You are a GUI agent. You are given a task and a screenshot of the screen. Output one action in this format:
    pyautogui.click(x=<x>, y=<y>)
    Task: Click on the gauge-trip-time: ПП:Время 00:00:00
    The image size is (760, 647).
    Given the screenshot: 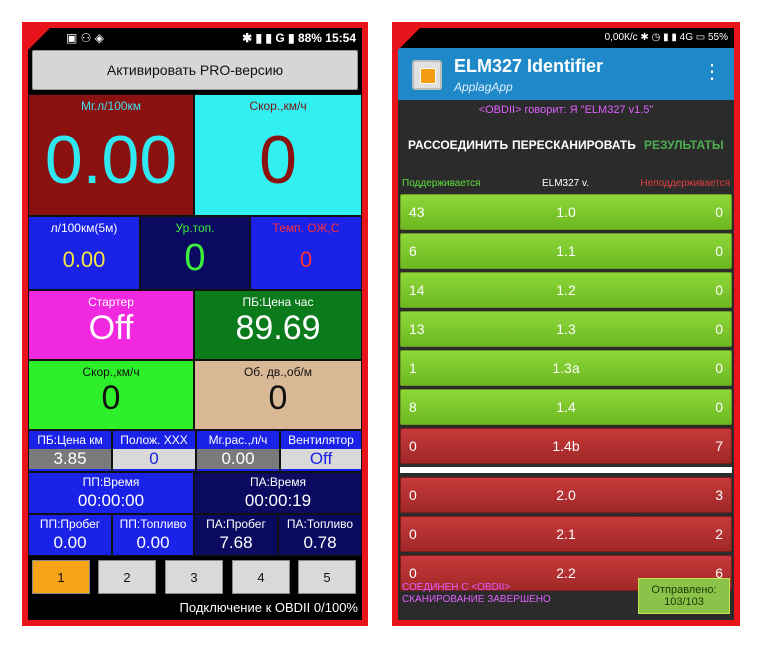 What is the action you would take?
    pyautogui.click(x=111, y=493)
    